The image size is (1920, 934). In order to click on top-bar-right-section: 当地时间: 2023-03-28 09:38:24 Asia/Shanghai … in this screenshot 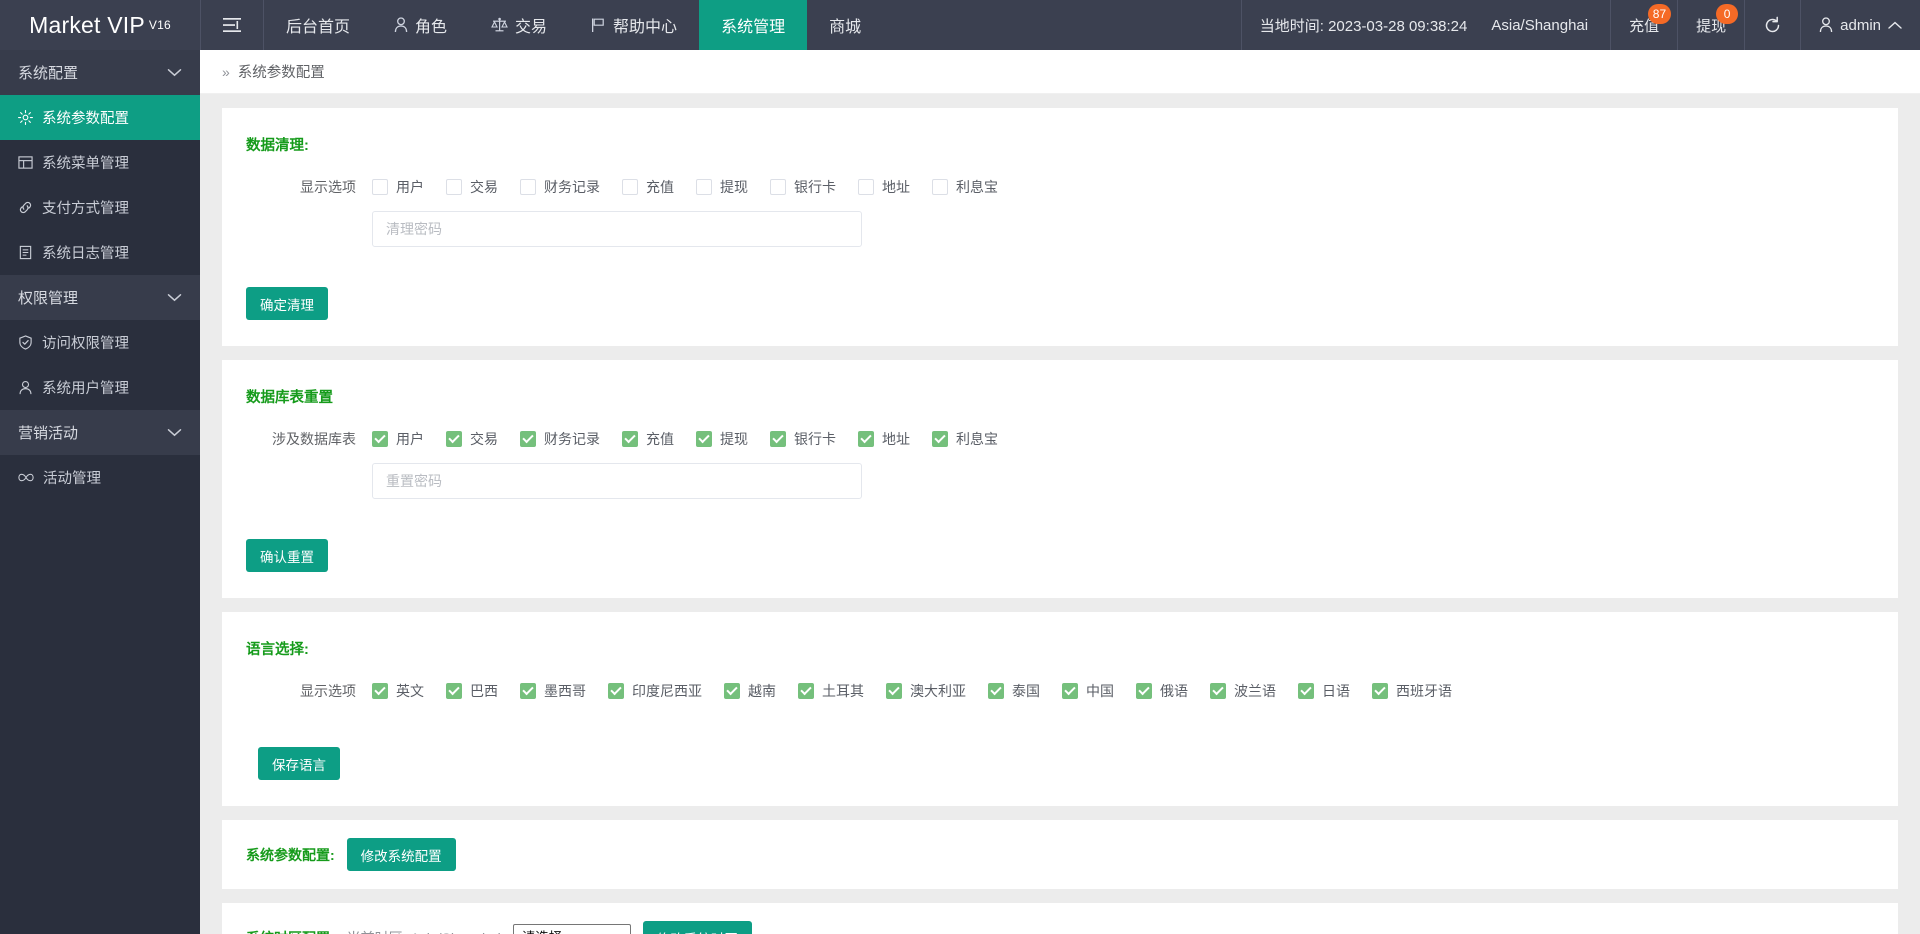, I will do `click(1580, 25)`.